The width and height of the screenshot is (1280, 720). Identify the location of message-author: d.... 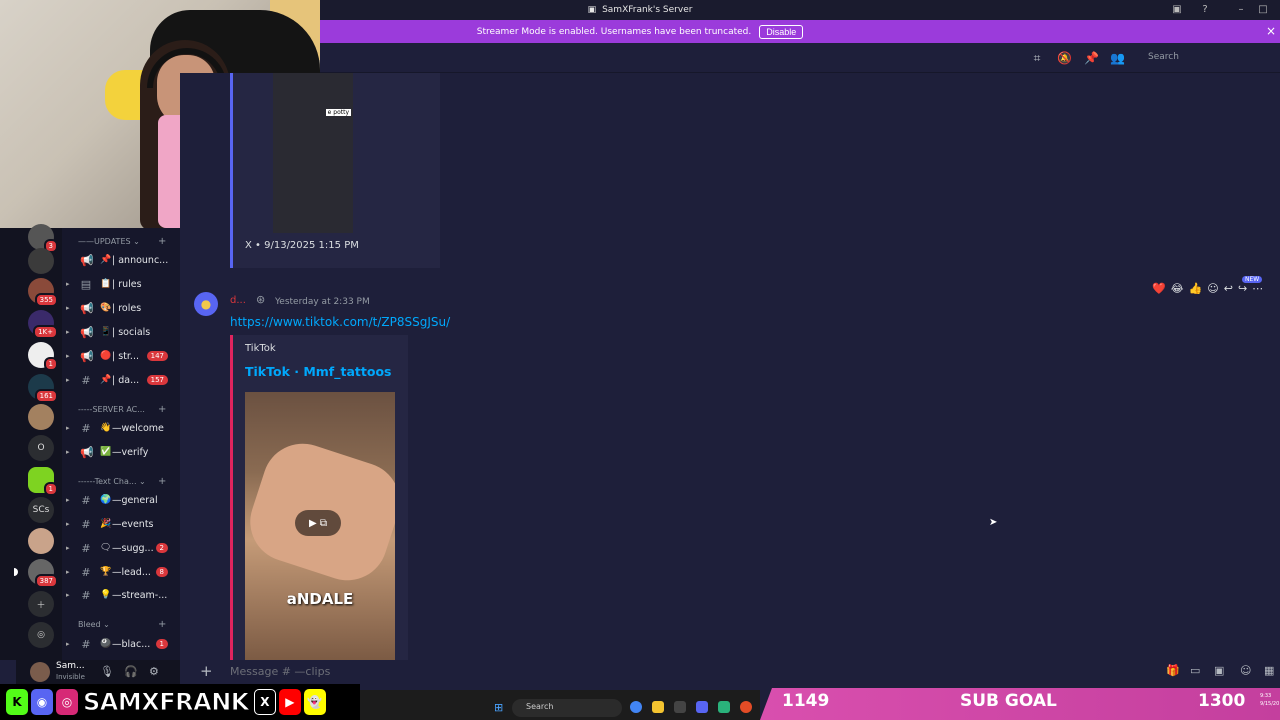
(238, 300).